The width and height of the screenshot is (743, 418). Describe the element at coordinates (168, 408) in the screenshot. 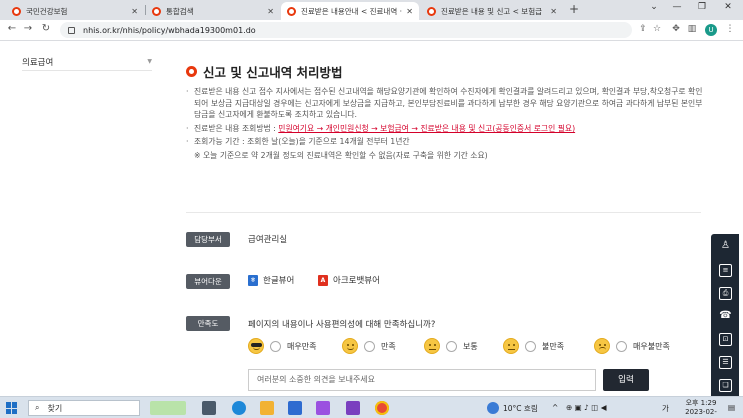

I see `taskbar-widget-icon` at that location.